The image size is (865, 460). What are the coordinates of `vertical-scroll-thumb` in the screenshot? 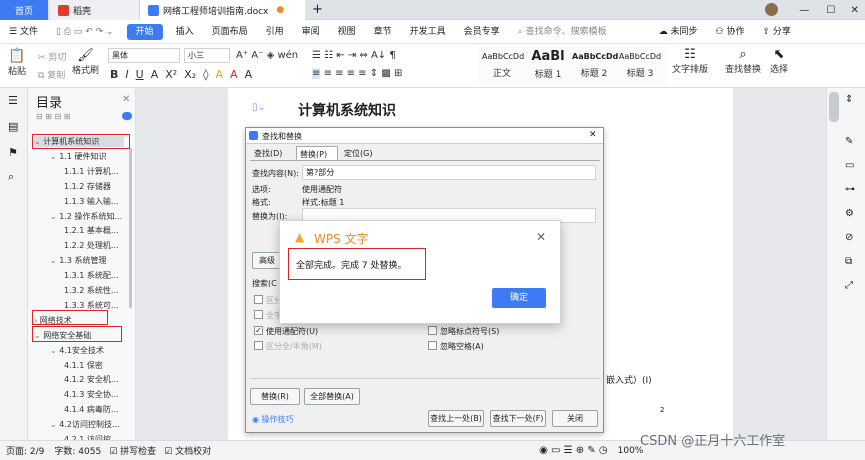 It's located at (834, 107).